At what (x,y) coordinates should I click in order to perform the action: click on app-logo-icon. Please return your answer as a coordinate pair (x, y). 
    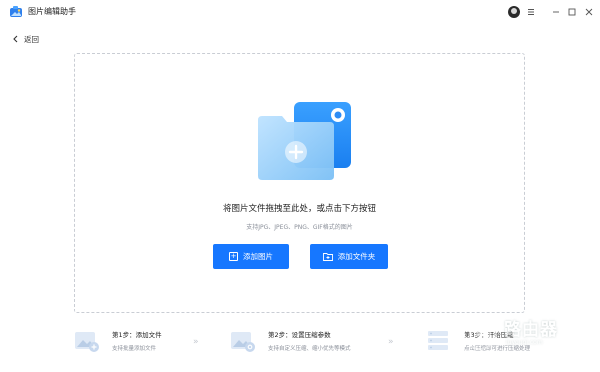
    Looking at the image, I should click on (16, 11).